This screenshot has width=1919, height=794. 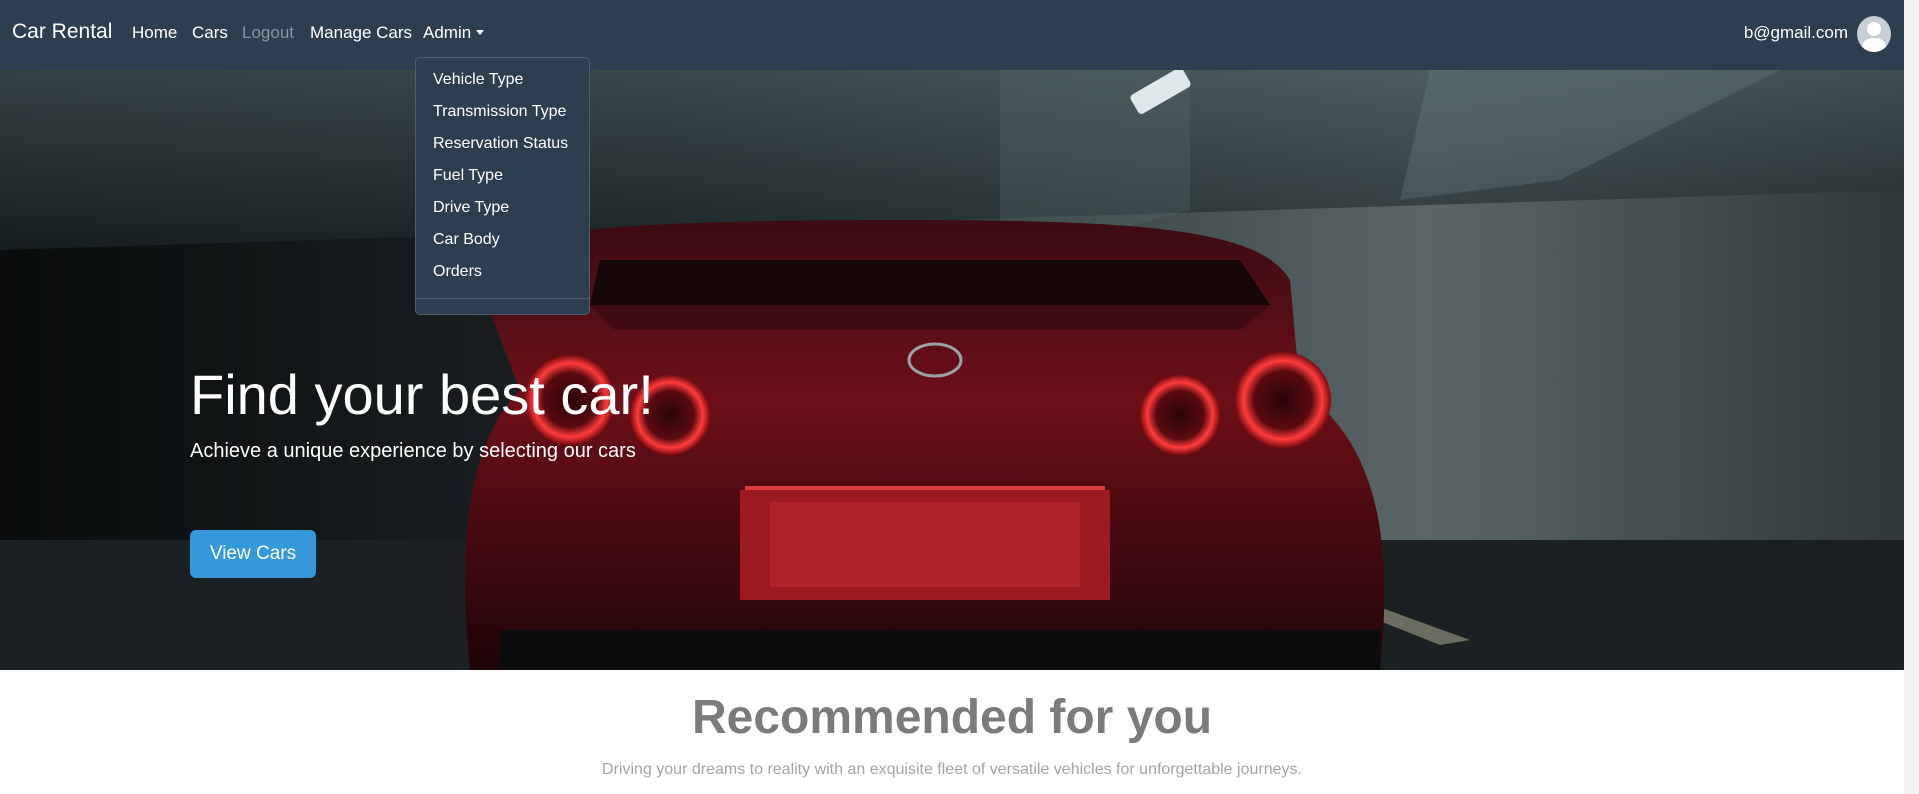 What do you see at coordinates (499, 112) in the screenshot?
I see `menu-item-transmission-type: Transmission Type` at bounding box center [499, 112].